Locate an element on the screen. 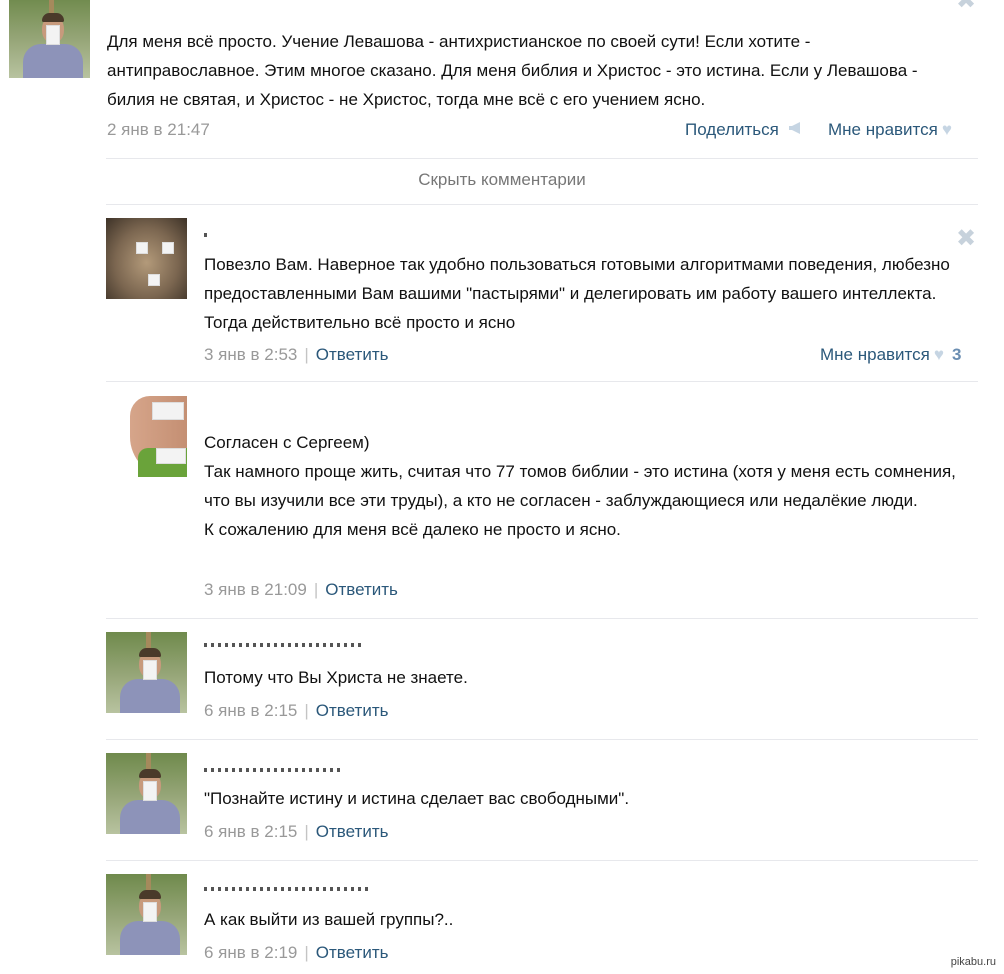 The image size is (1004, 974). comment-meta: 3 янв в 21:09 | Ответить is located at coordinates (301, 589).